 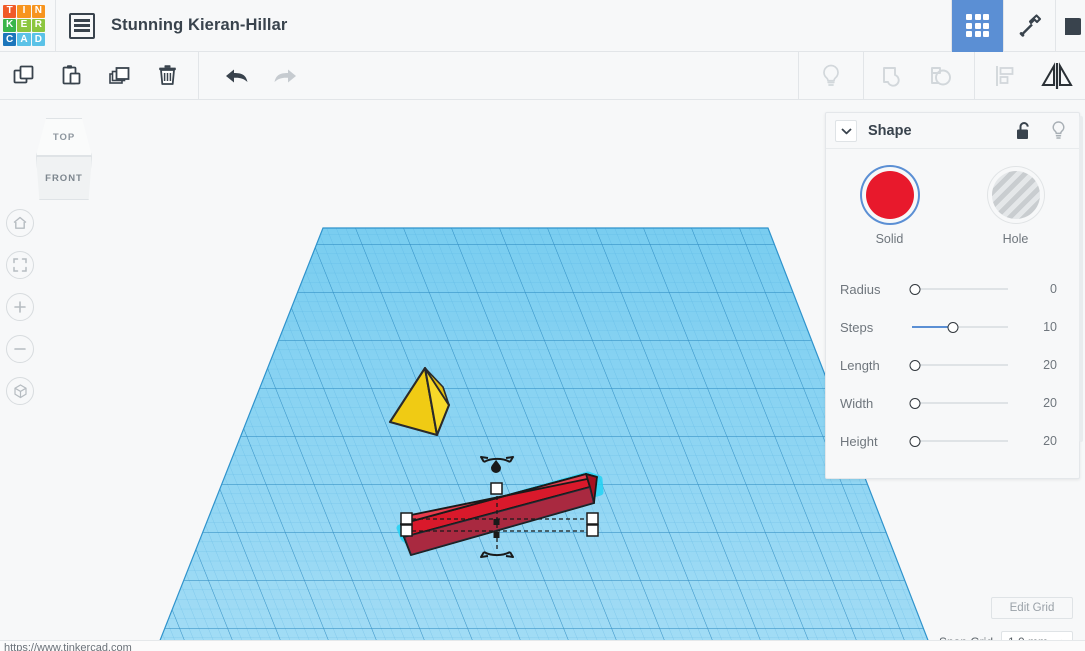 What do you see at coordinates (10, 40) in the screenshot?
I see `logo-tile-c: C` at bounding box center [10, 40].